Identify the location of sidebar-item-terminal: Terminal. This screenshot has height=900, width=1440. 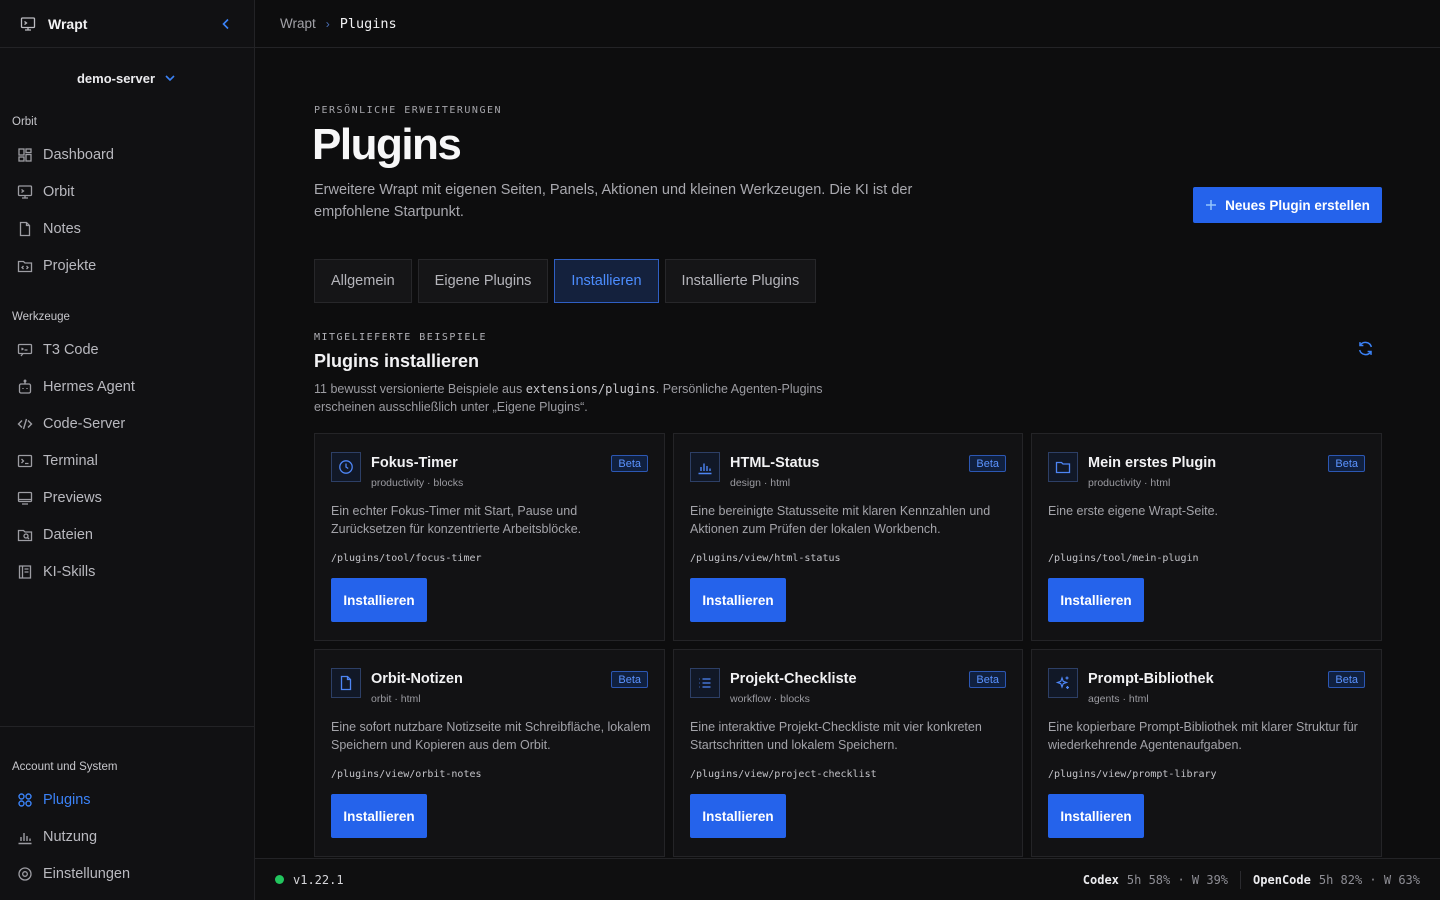
(127, 460).